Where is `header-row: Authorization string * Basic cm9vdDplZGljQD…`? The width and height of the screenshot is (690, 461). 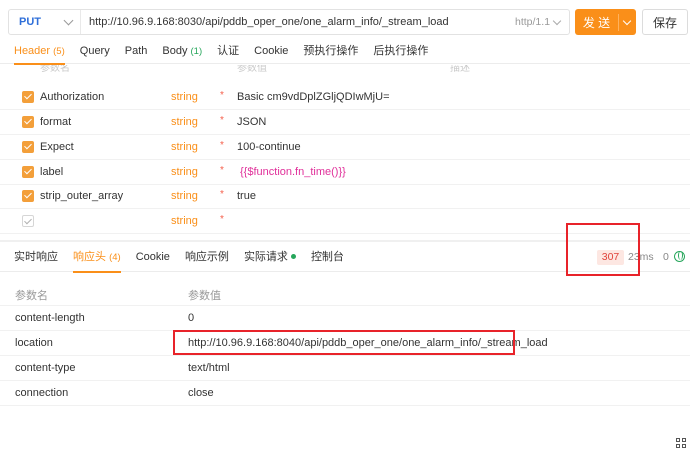 header-row: Authorization string * Basic cm9vdDplZGljQD… is located at coordinates (345, 97).